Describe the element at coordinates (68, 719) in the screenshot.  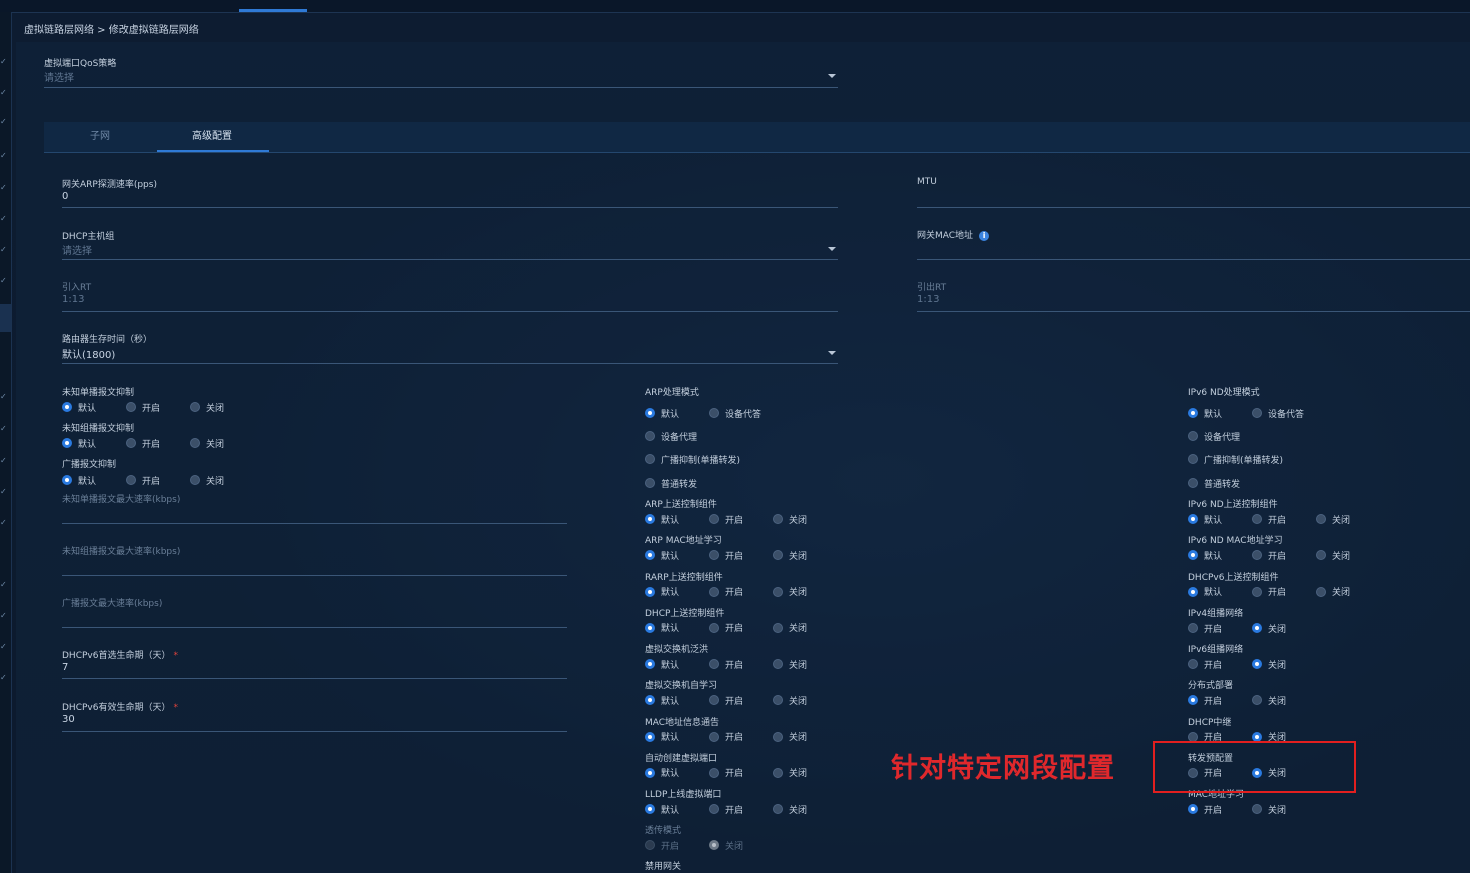
I see `dhcpv6-valid-input: 30` at that location.